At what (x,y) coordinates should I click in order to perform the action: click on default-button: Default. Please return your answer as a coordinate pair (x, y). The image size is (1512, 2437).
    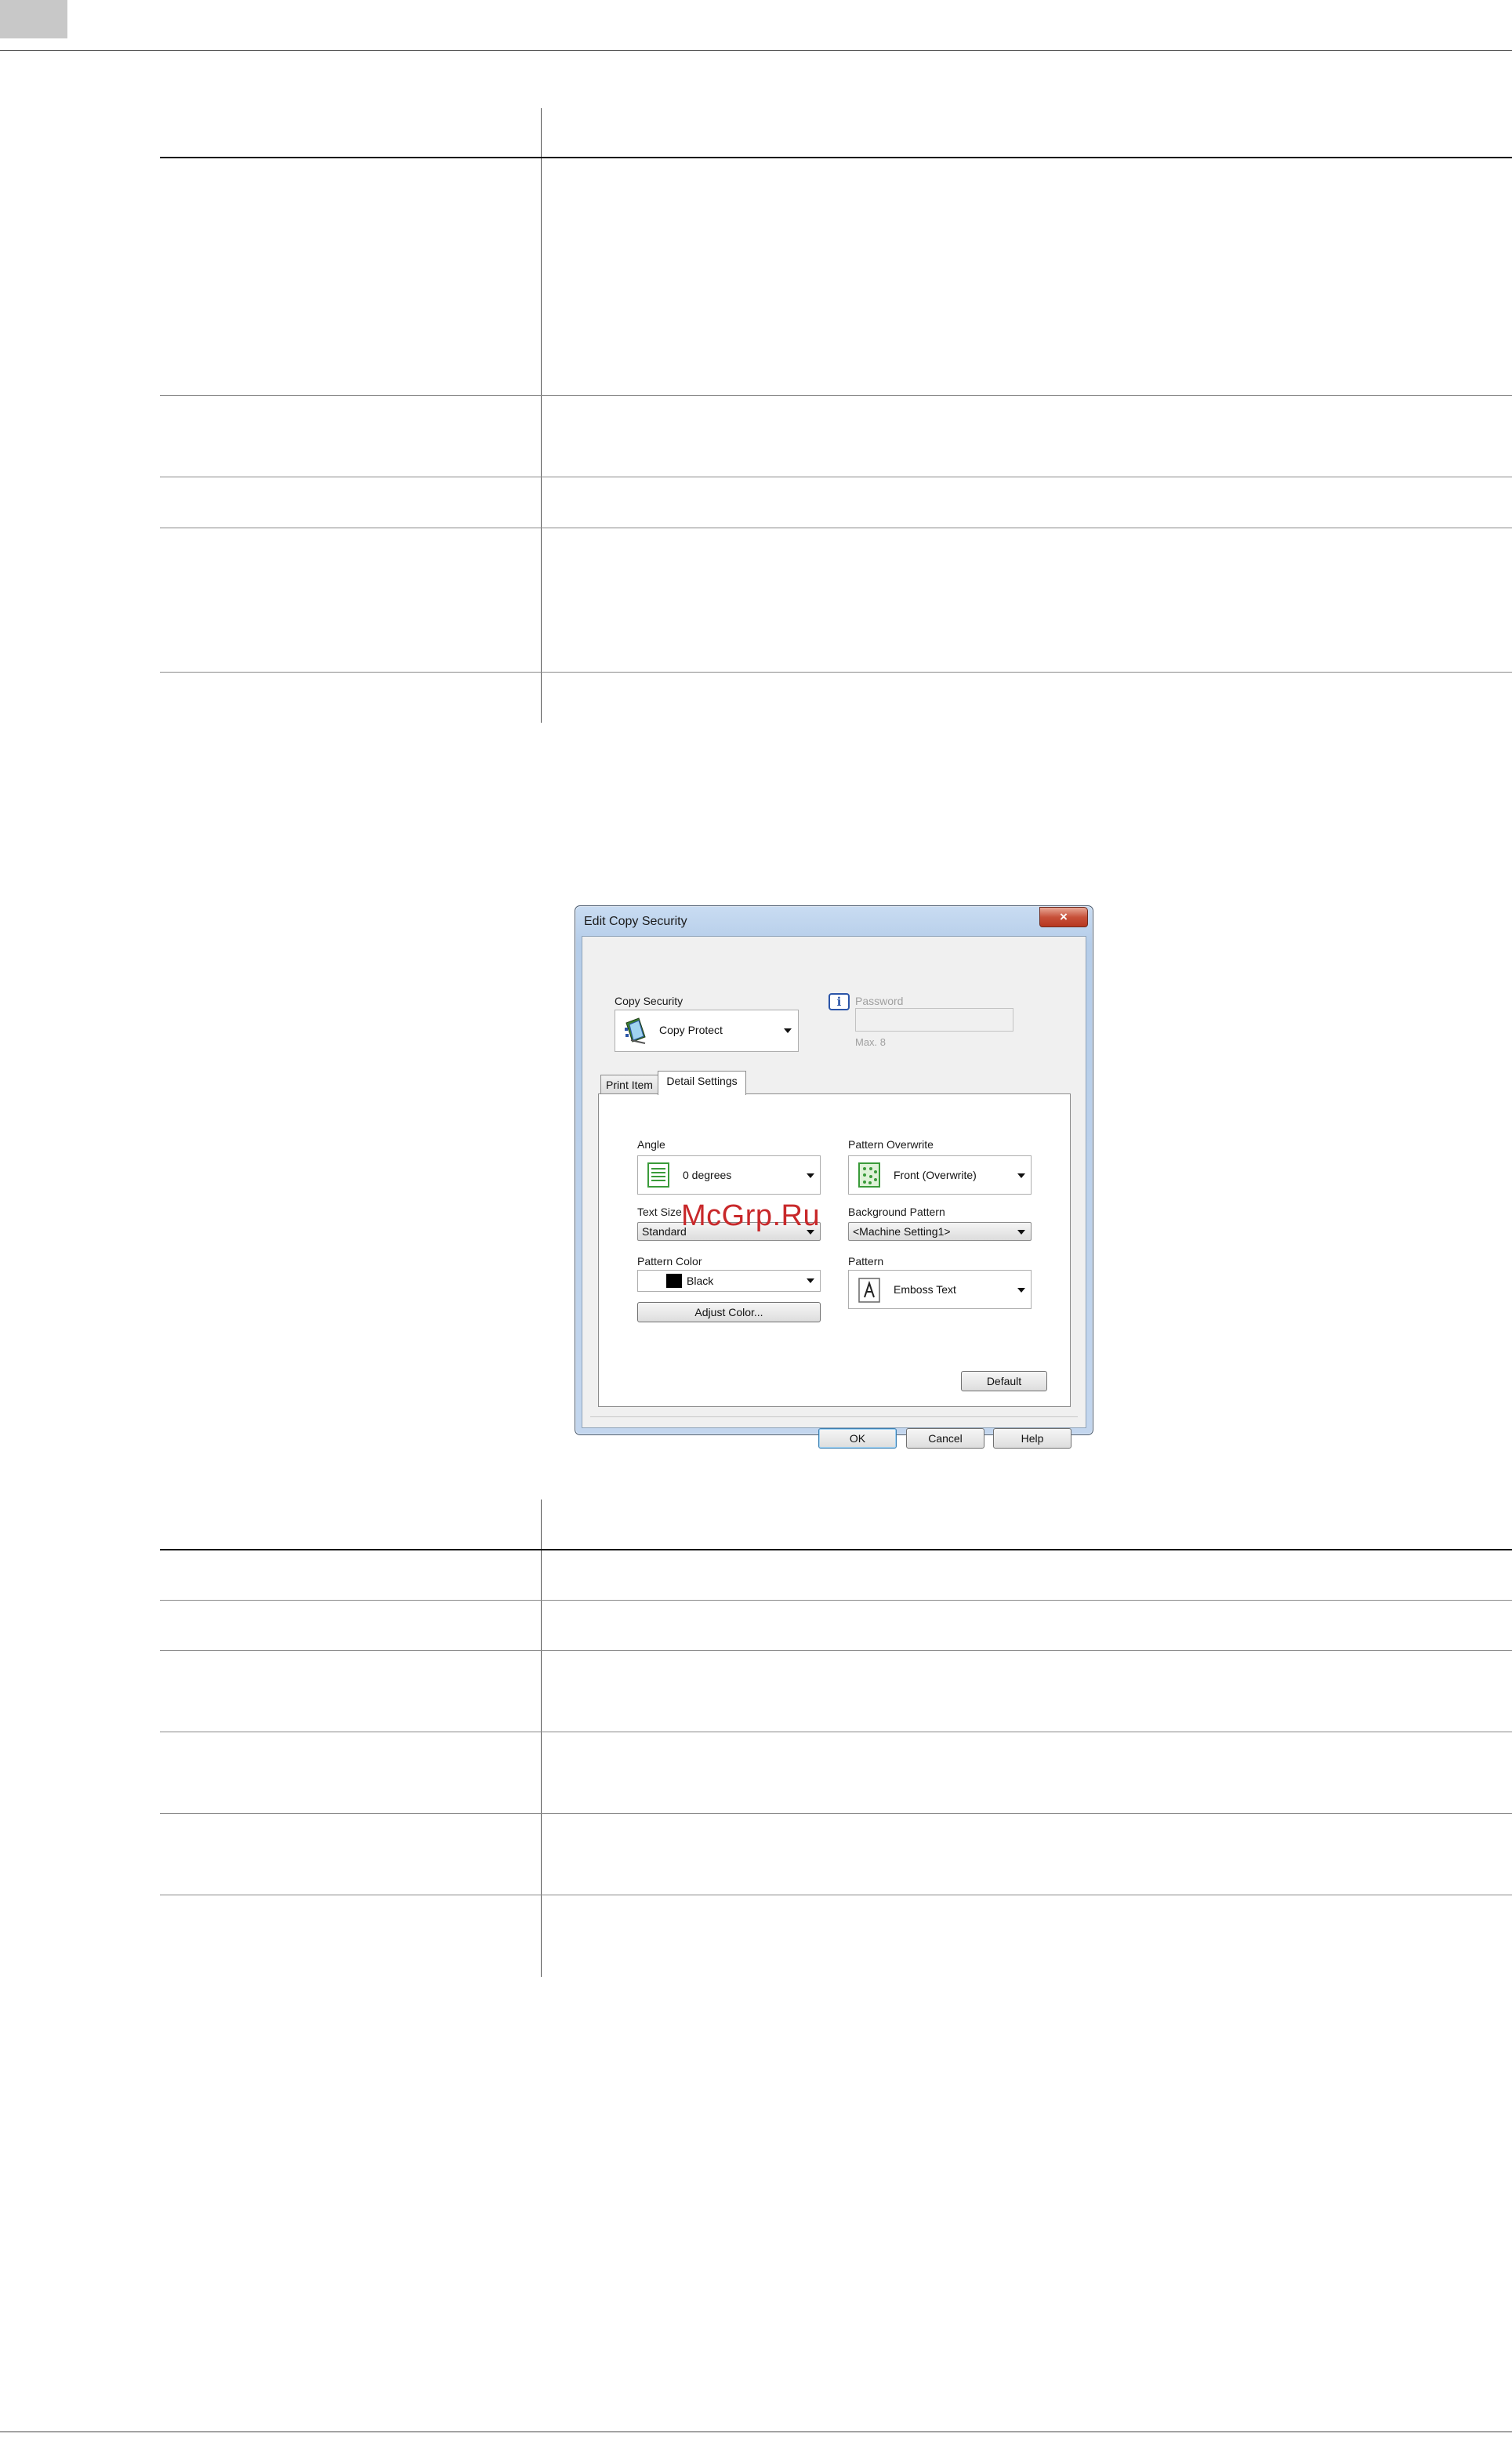
    Looking at the image, I should click on (1004, 1381).